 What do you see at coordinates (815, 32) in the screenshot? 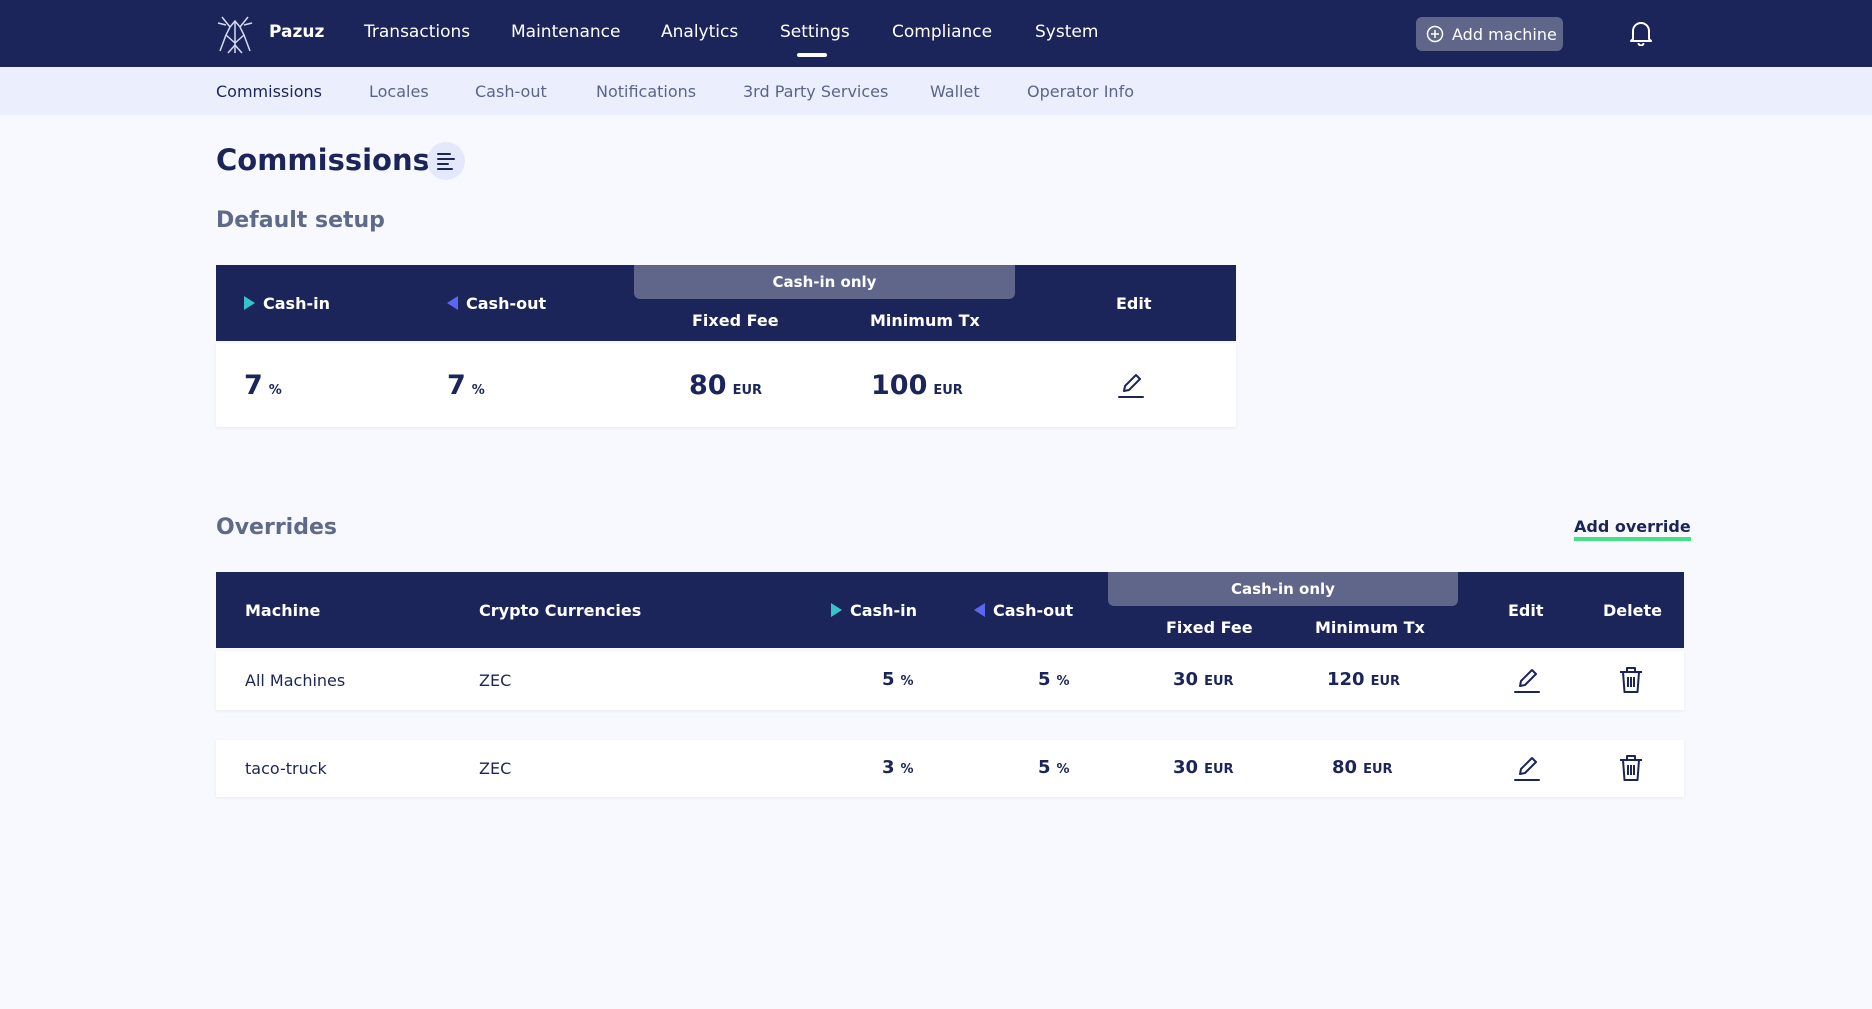
I see `nav-settings: Settings` at bounding box center [815, 32].